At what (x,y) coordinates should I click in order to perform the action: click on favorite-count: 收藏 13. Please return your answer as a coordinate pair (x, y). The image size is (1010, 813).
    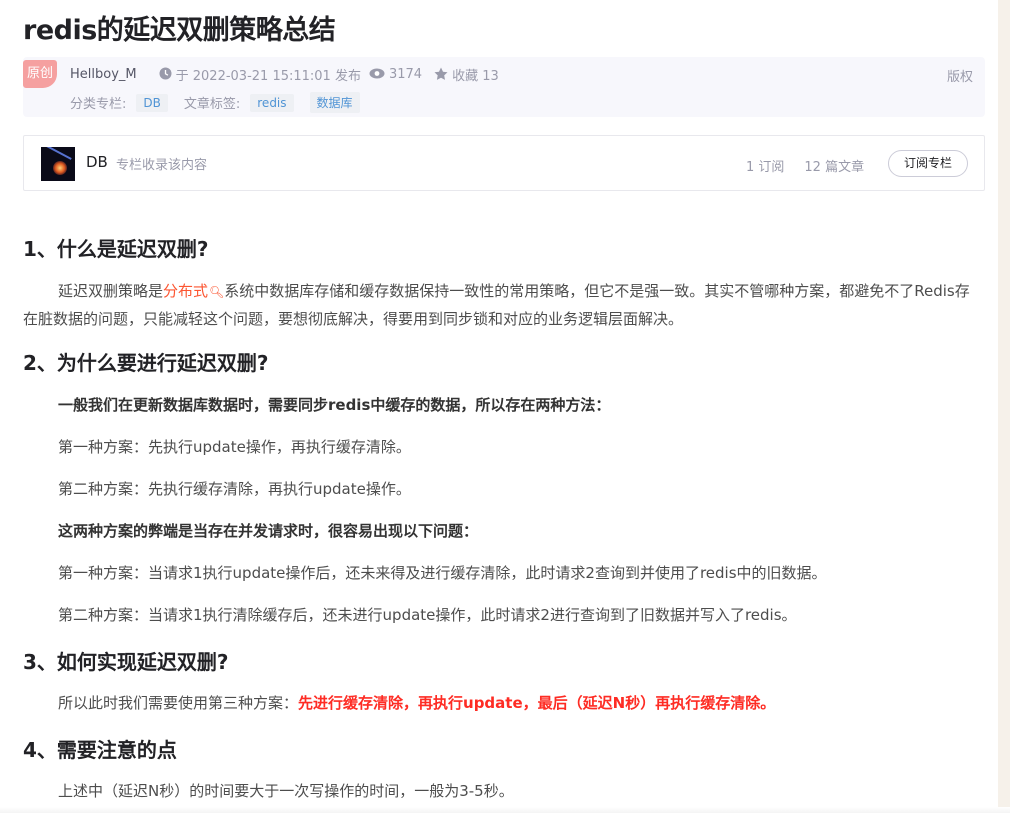
    Looking at the image, I should click on (475, 74).